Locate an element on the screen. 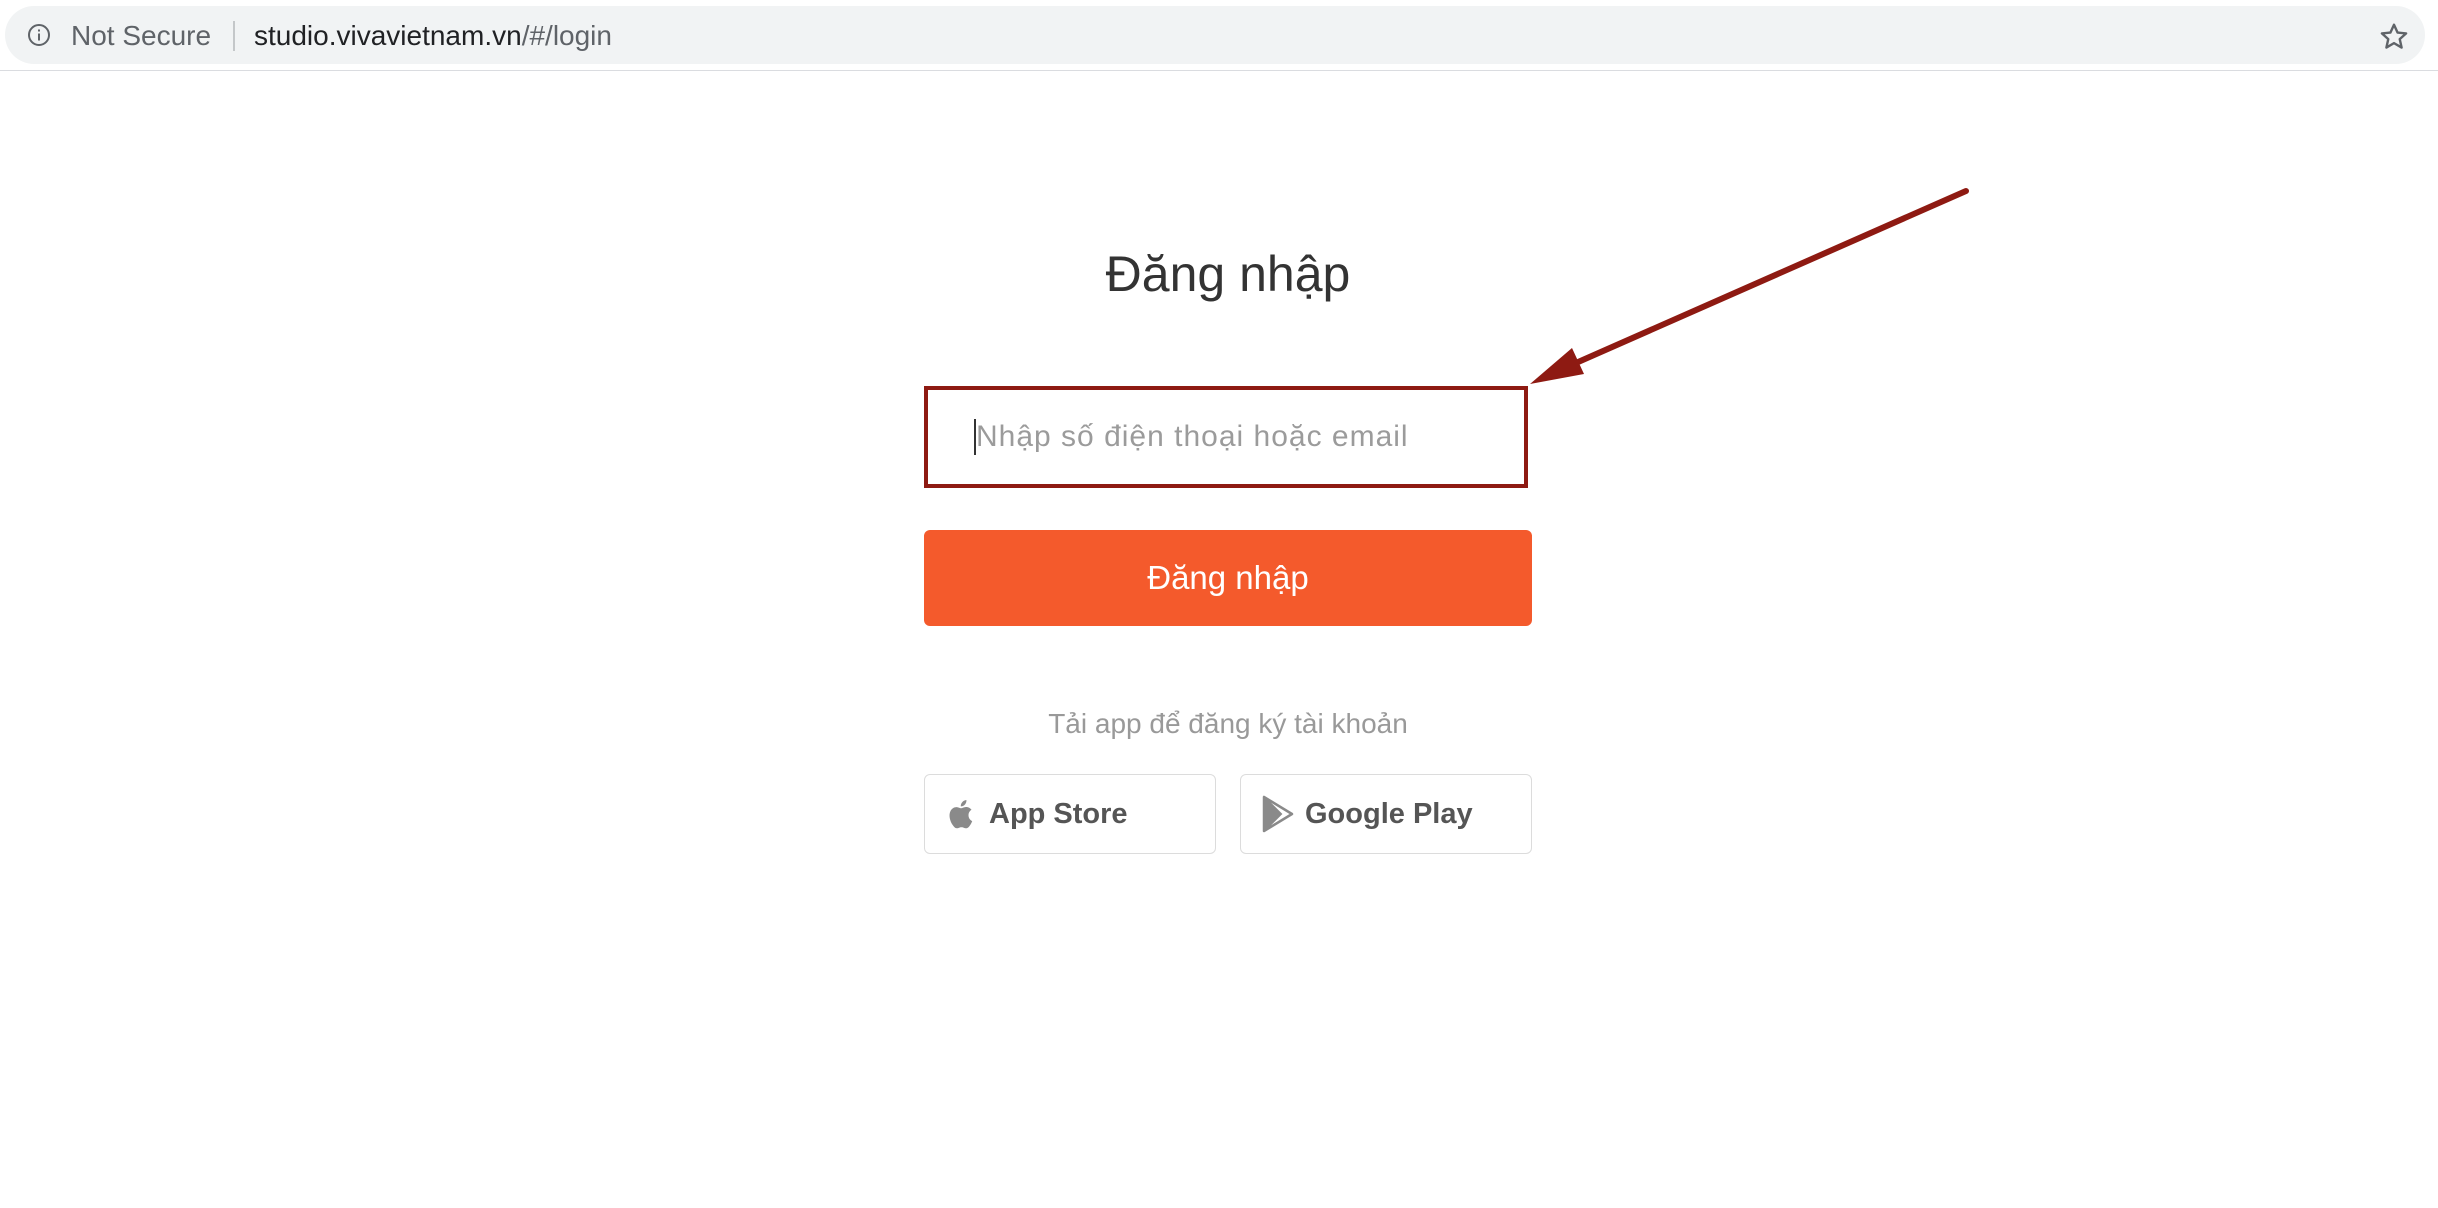  app-store-label: App Store is located at coordinates (1058, 813).